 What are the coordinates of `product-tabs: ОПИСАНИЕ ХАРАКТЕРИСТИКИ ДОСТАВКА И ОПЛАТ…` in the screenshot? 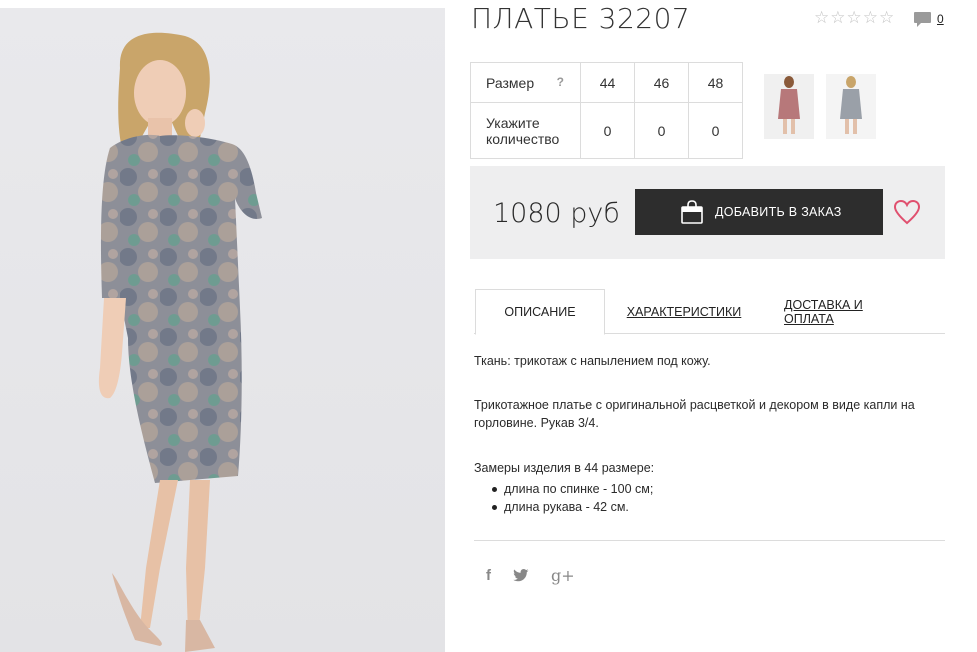 It's located at (709, 312).